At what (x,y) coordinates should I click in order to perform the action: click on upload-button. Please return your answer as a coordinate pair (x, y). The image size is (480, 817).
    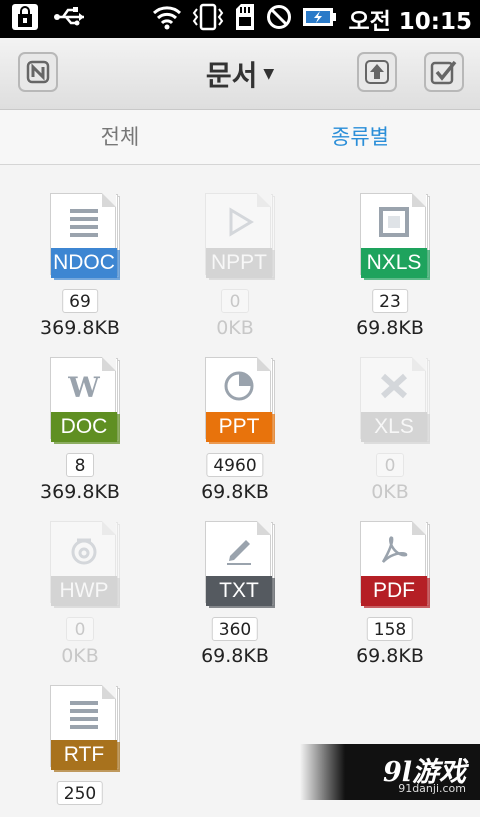
    Looking at the image, I should click on (377, 72).